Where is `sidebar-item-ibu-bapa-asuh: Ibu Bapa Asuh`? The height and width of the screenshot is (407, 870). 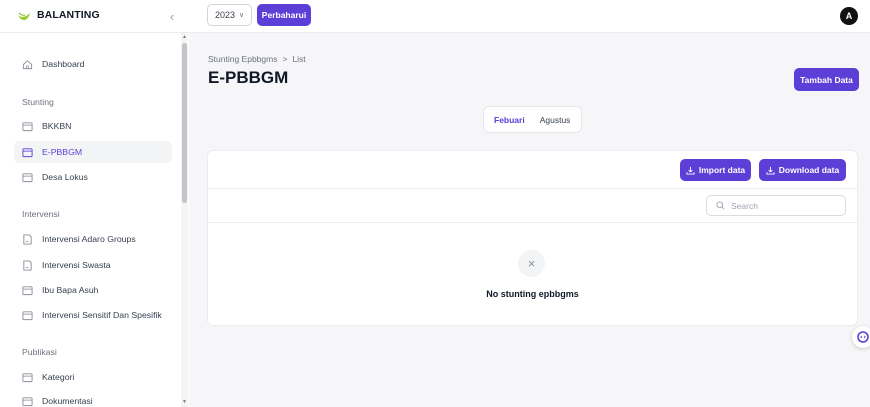 sidebar-item-ibu-bapa-asuh: Ibu Bapa Asuh is located at coordinates (93, 290).